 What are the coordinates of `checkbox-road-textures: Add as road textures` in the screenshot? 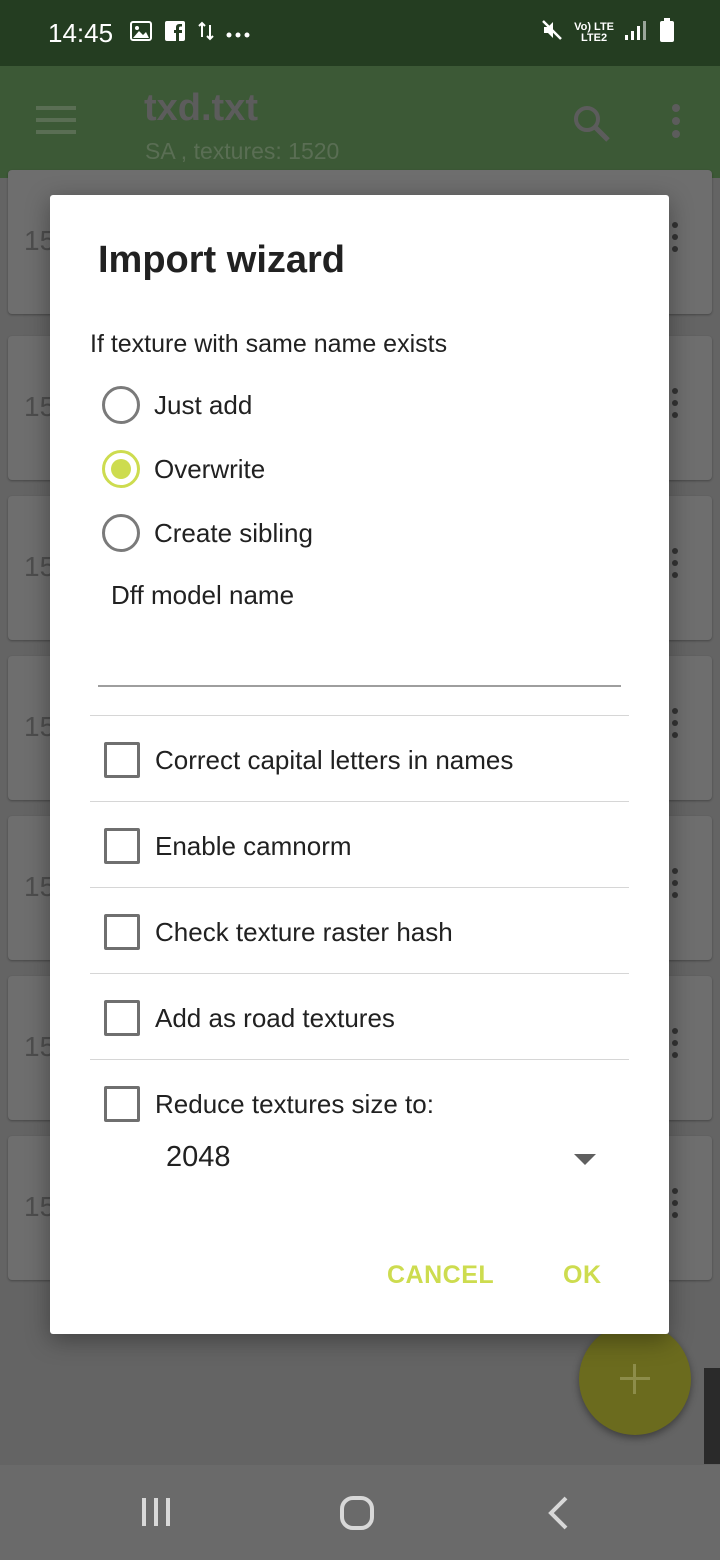 It's located at (249, 1018).